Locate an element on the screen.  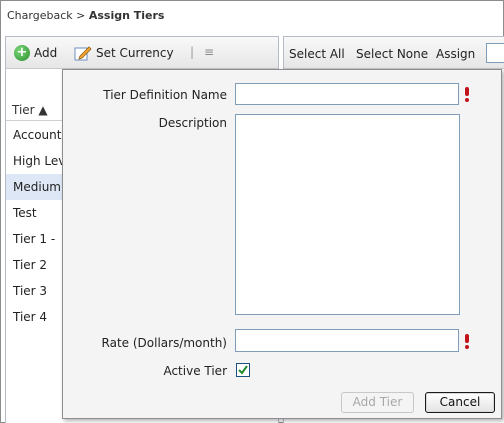
active-tier-label: Active Tier is located at coordinates (195, 371).